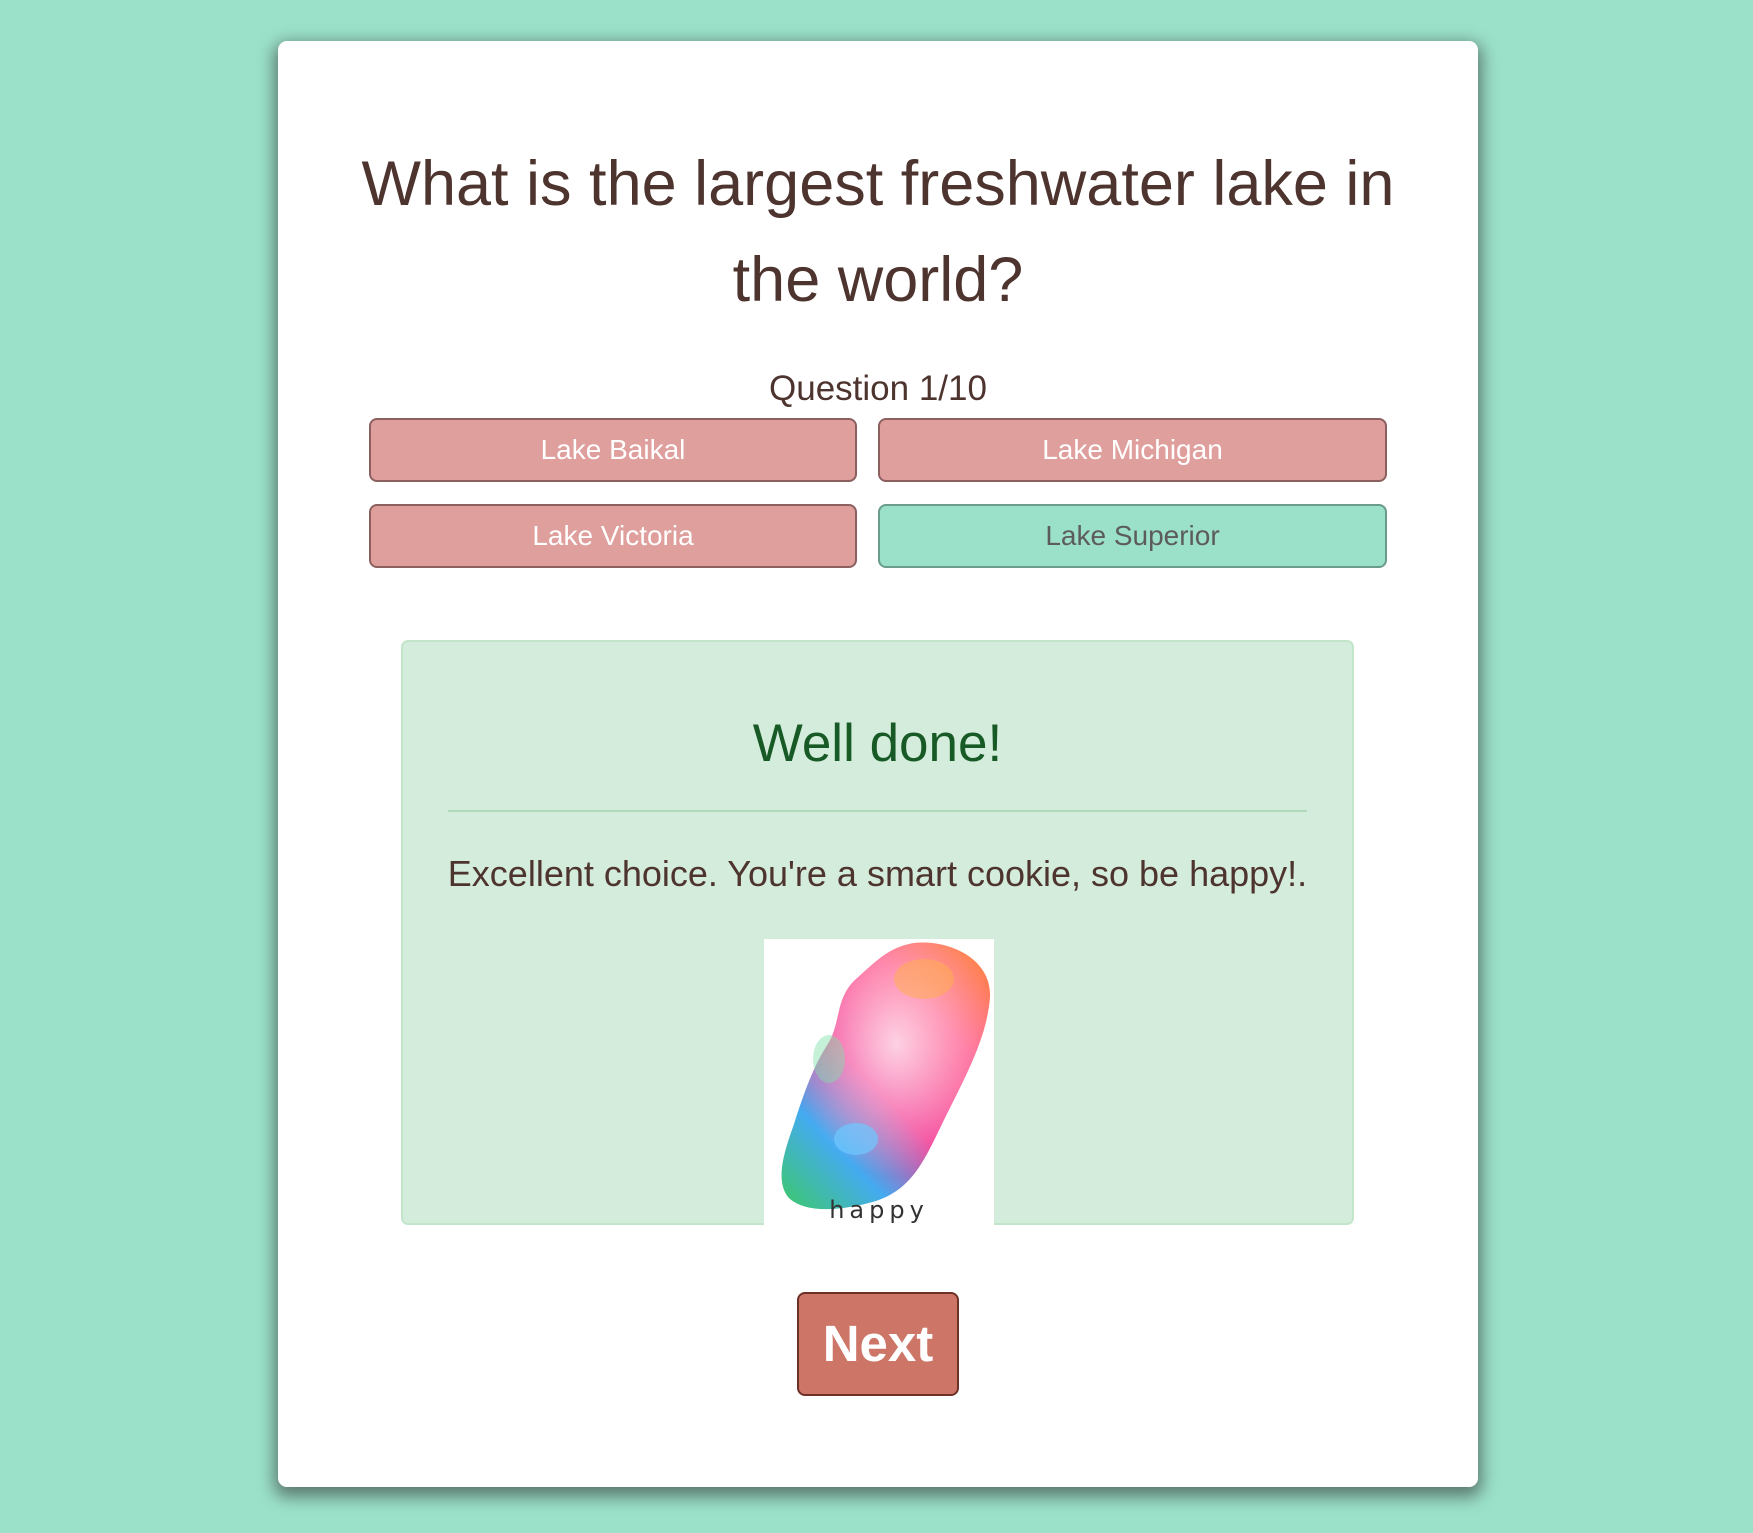 Image resolution: width=1753 pixels, height=1533 pixels. What do you see at coordinates (877, 811) in the screenshot?
I see `feedback-divider` at bounding box center [877, 811].